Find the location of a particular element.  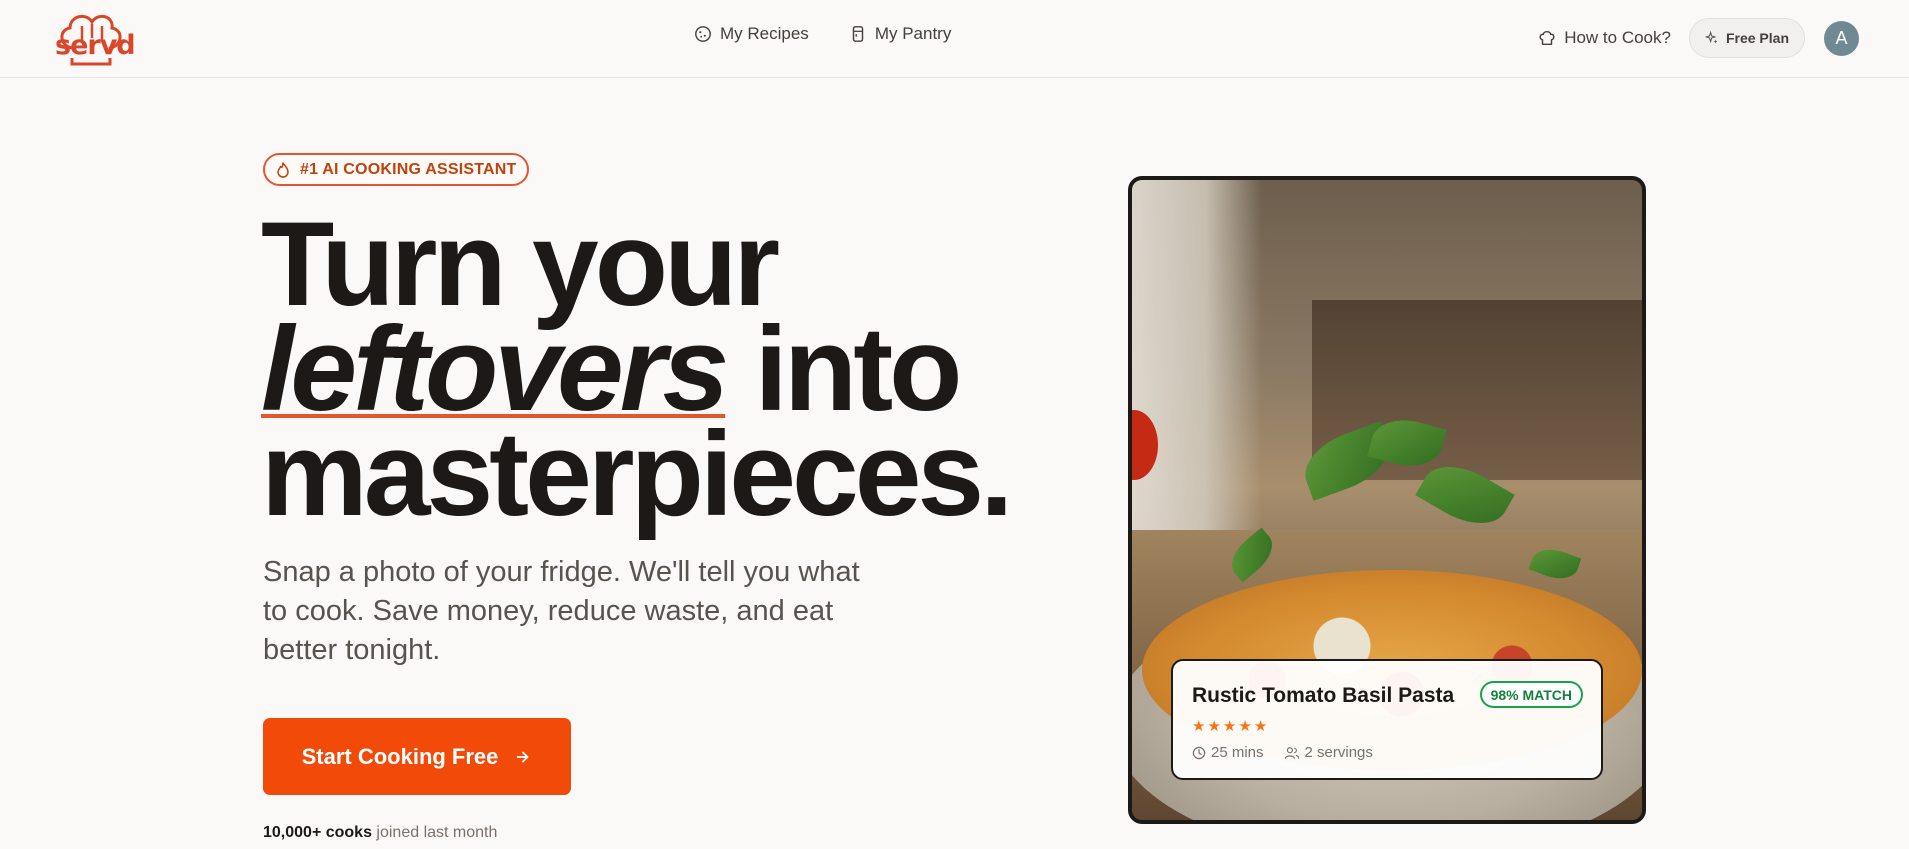

recipe-servings-label: 2 servings is located at coordinates (1338, 752).